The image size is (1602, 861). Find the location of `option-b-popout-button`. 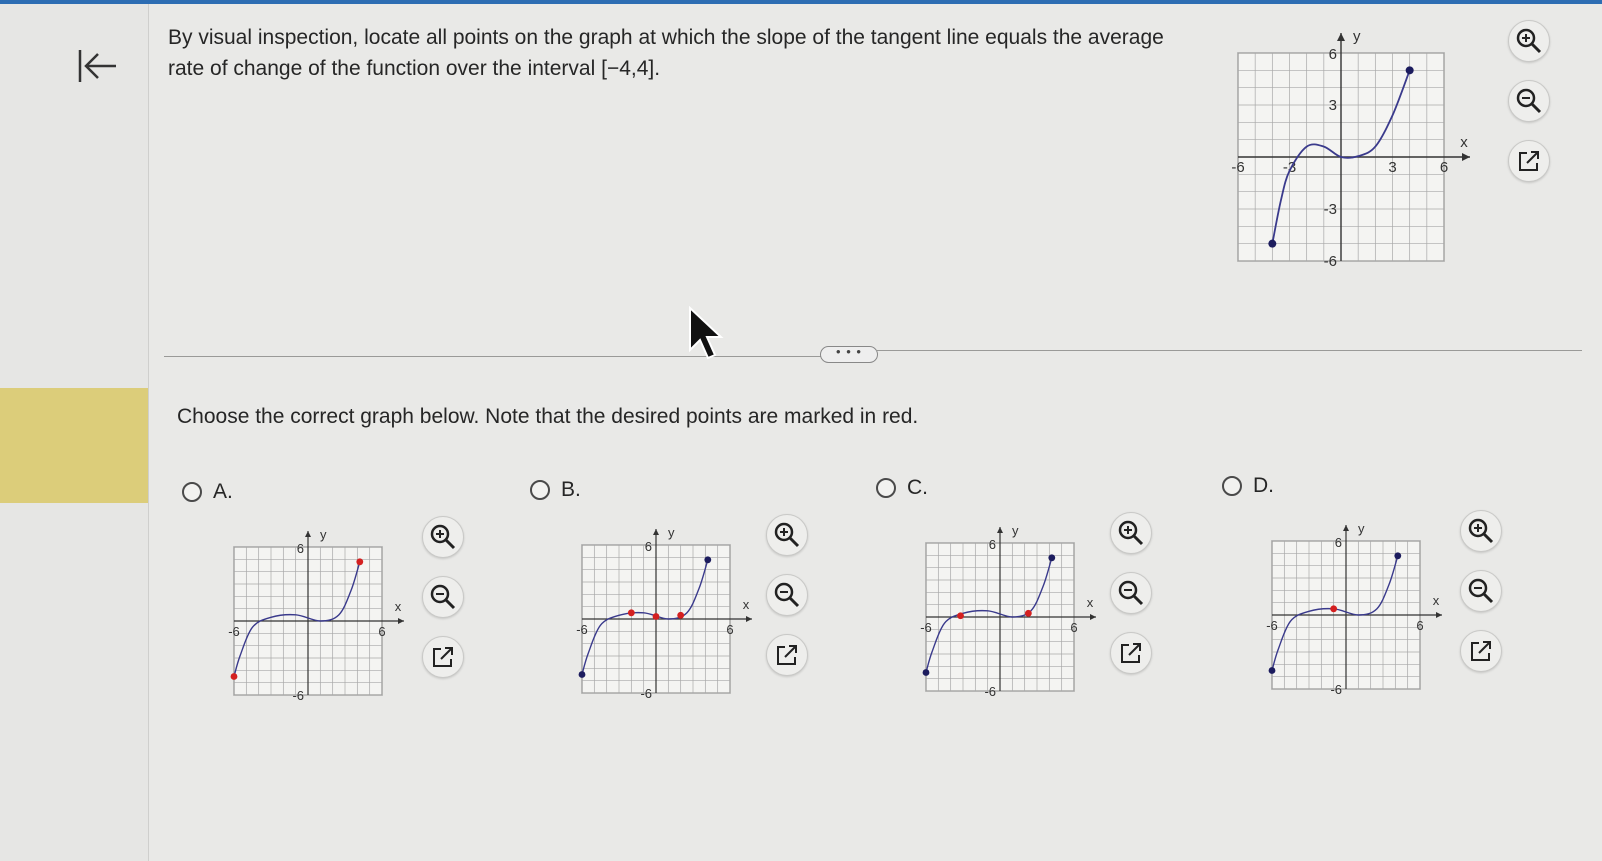

option-b-popout-button is located at coordinates (787, 655).